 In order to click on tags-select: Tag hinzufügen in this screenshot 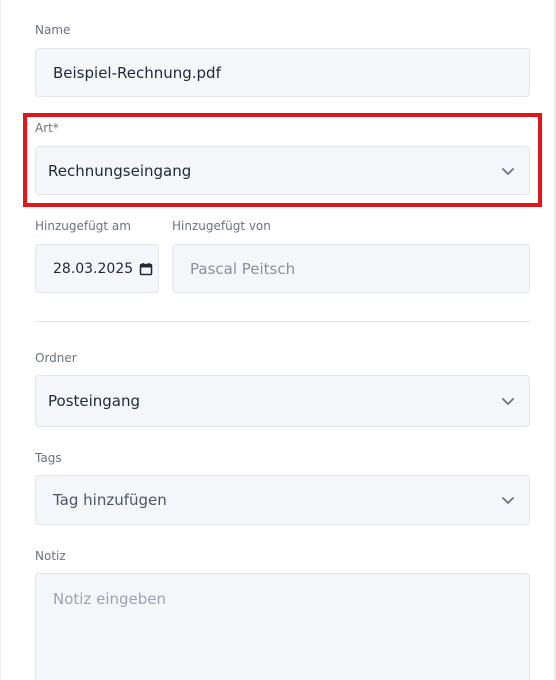, I will do `click(282, 500)`.